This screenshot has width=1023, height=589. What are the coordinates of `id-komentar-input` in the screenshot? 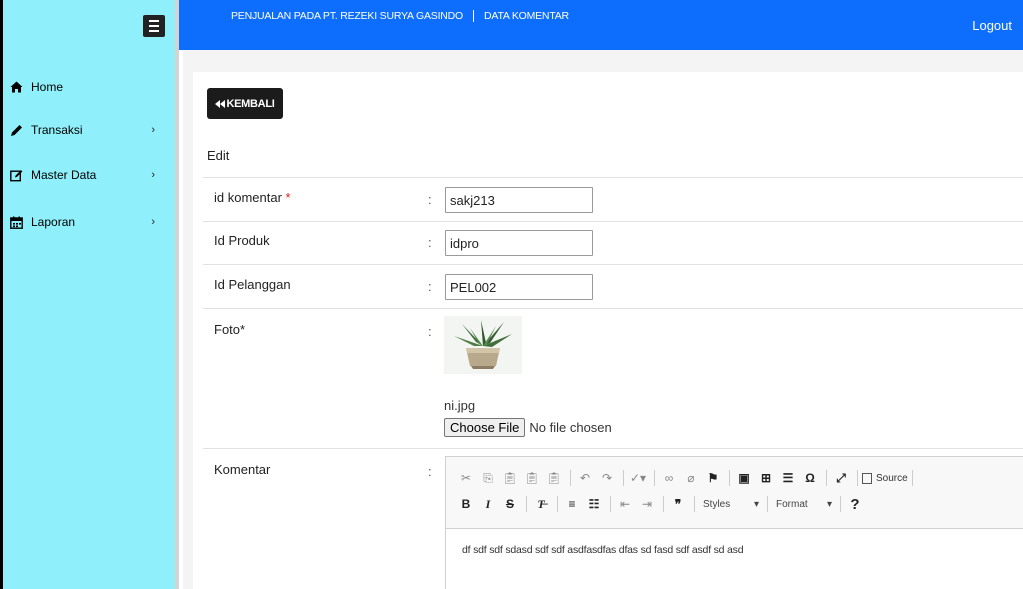 It's located at (519, 200).